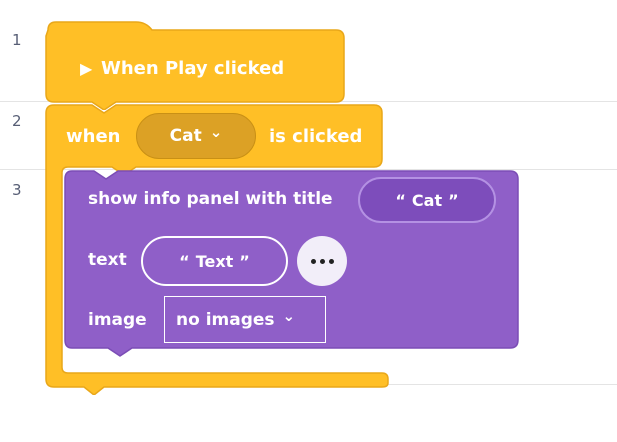 This screenshot has width=617, height=442. What do you see at coordinates (17, 190) in the screenshot?
I see `line-number-3: 3` at bounding box center [17, 190].